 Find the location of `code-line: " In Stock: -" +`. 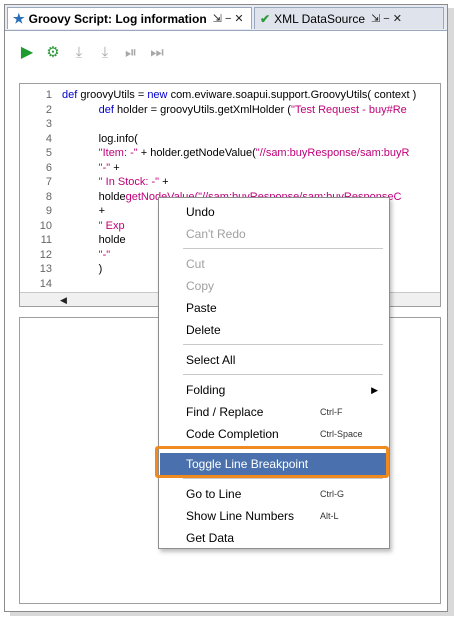

code-line: " In Stock: -" + is located at coordinates (115, 182).